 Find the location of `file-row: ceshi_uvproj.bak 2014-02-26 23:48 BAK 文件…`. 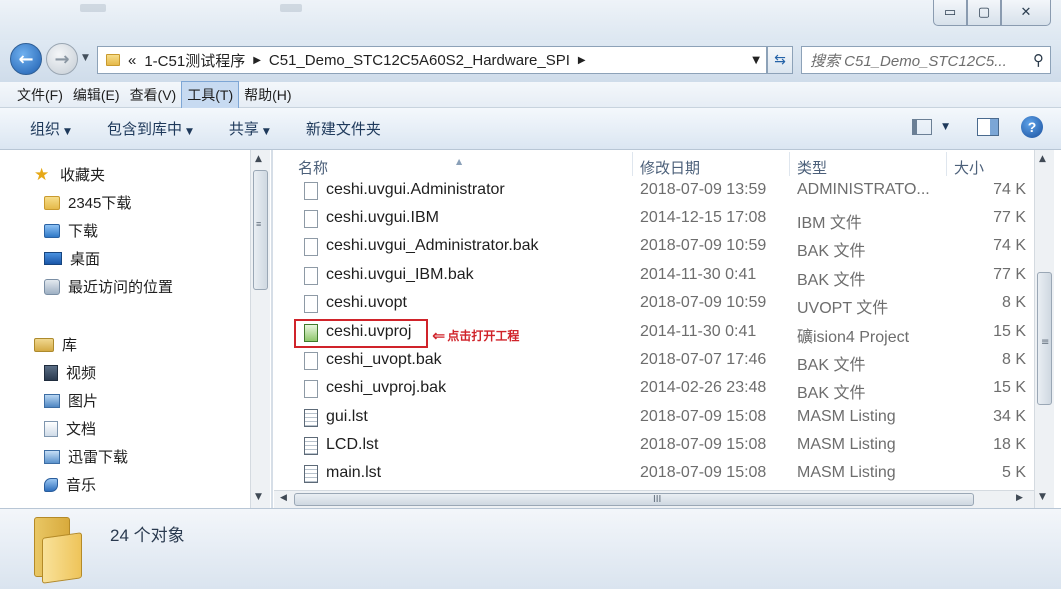

file-row: ceshi_uvproj.bak 2014-02-26 23:48 BAK 文件… is located at coordinates (654, 389).